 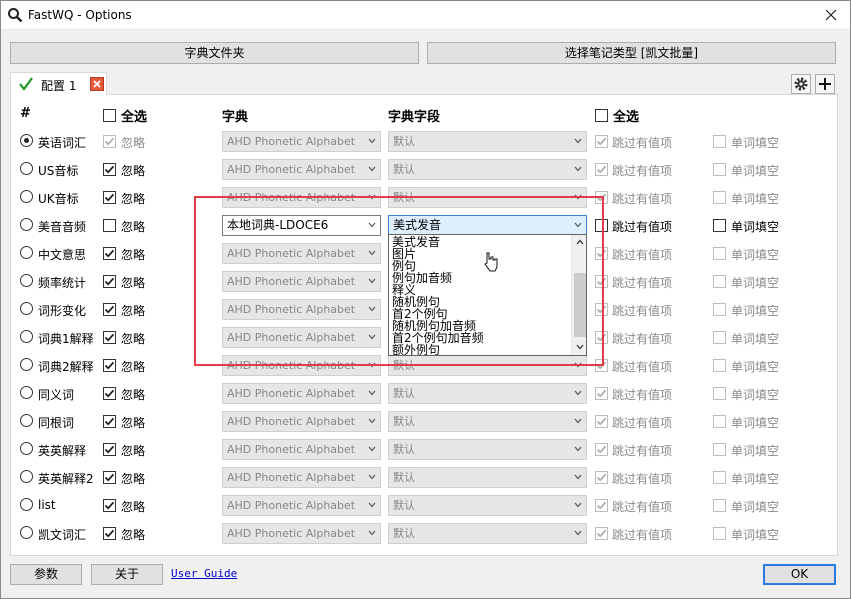 I want to click on about-button: 关于, so click(x=127, y=574).